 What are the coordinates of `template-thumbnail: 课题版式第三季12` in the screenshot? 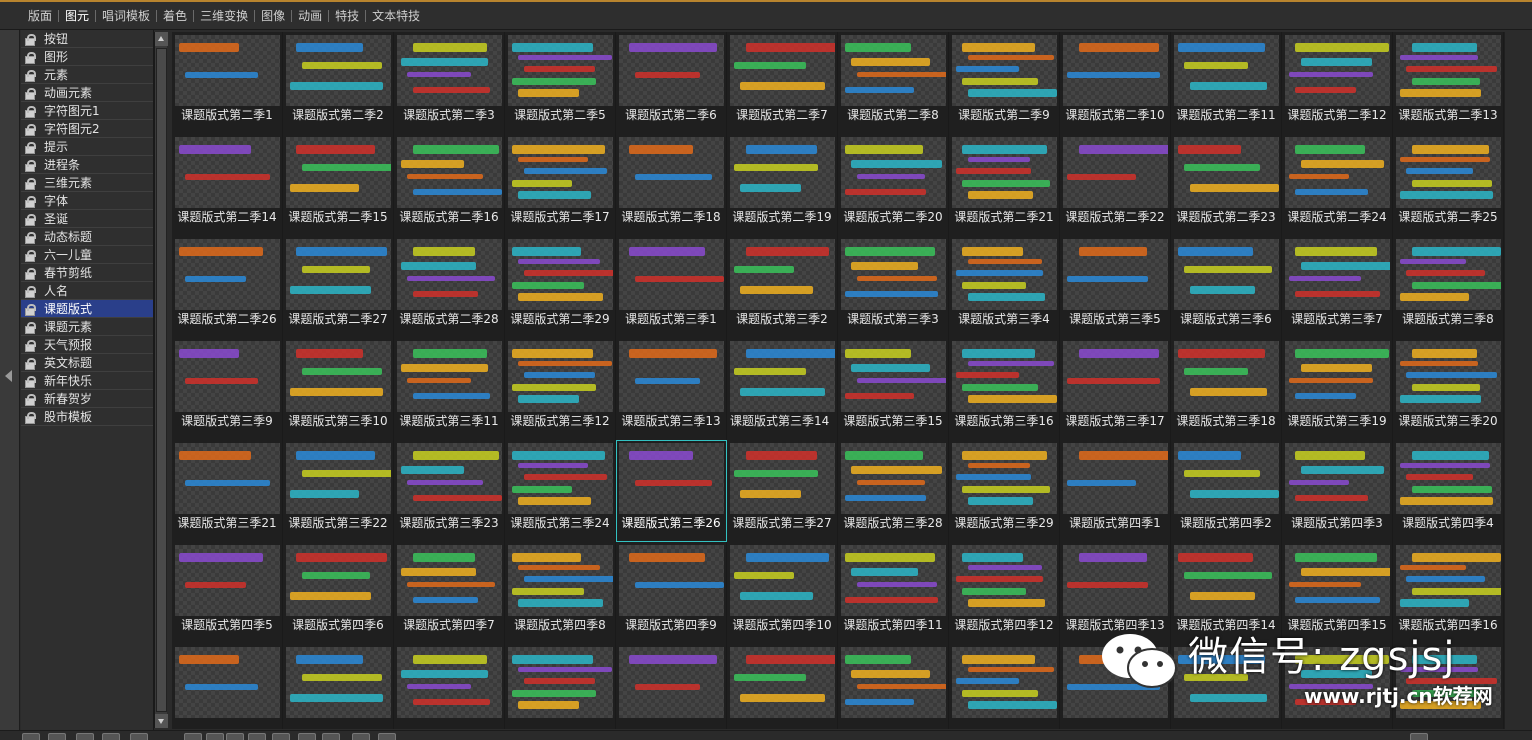 It's located at (560, 389).